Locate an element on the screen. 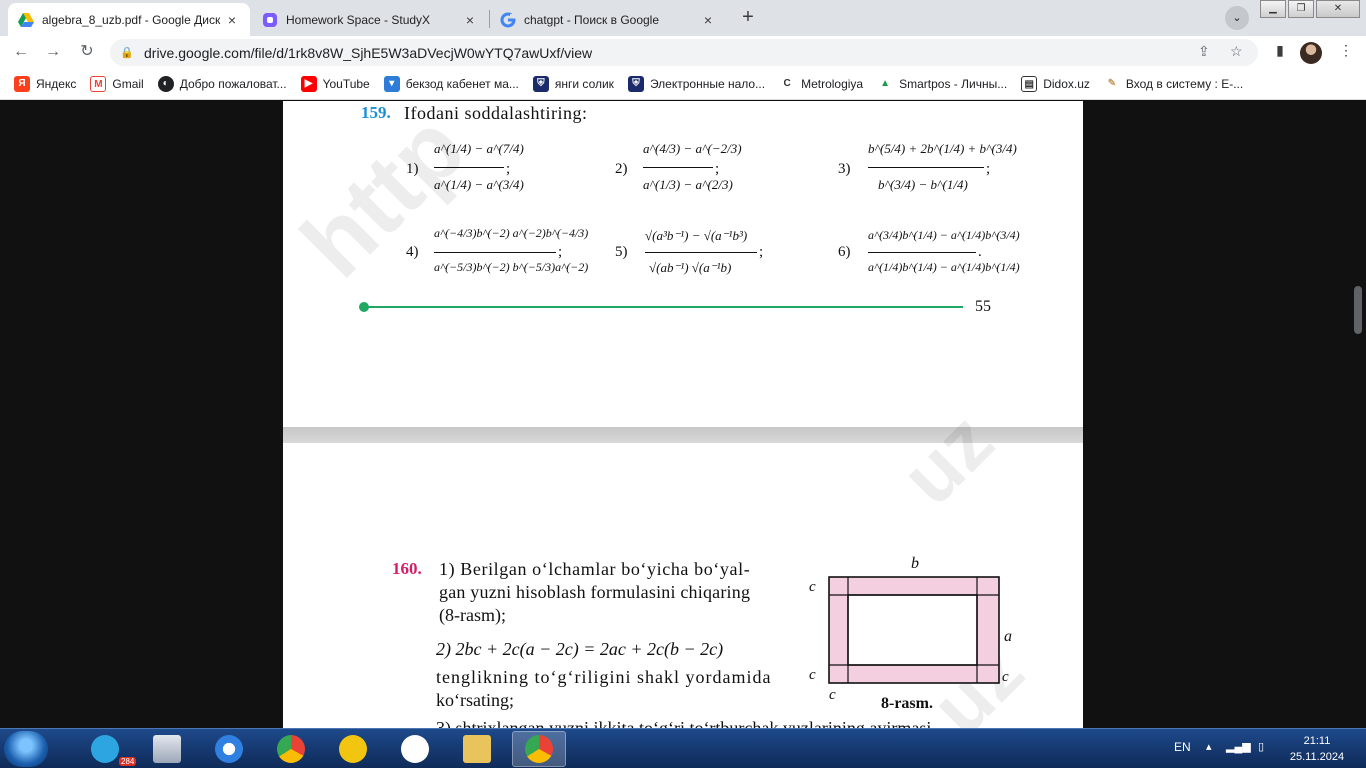 The height and width of the screenshot is (768, 1366). bookmark-star-icon: ☆ is located at coordinates (1236, 51).